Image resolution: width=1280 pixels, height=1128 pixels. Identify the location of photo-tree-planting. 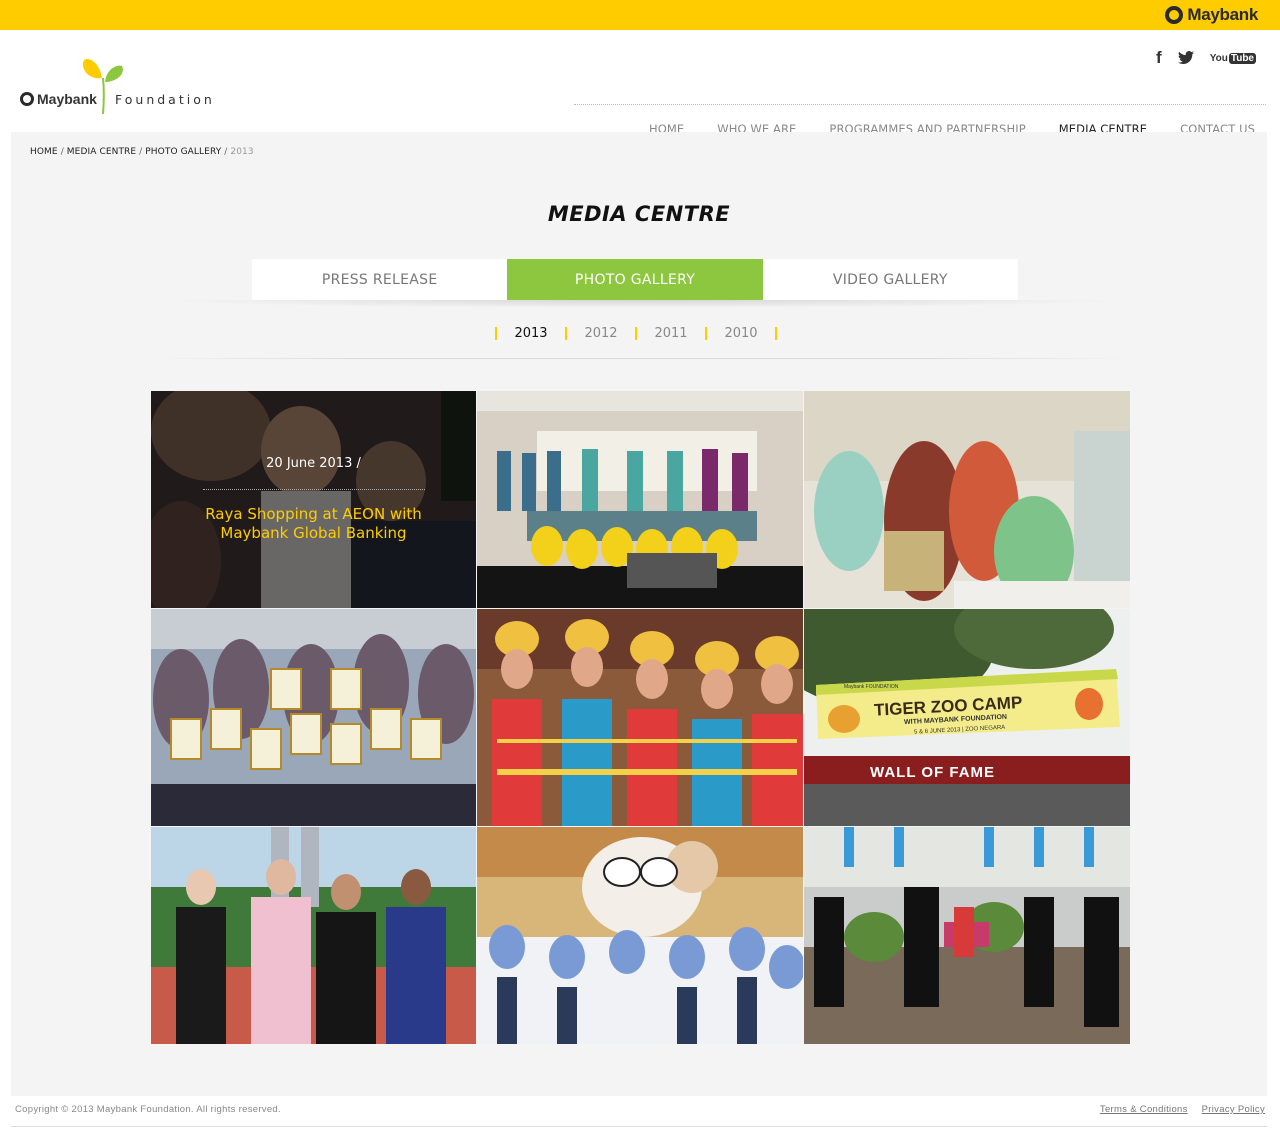
(967, 935).